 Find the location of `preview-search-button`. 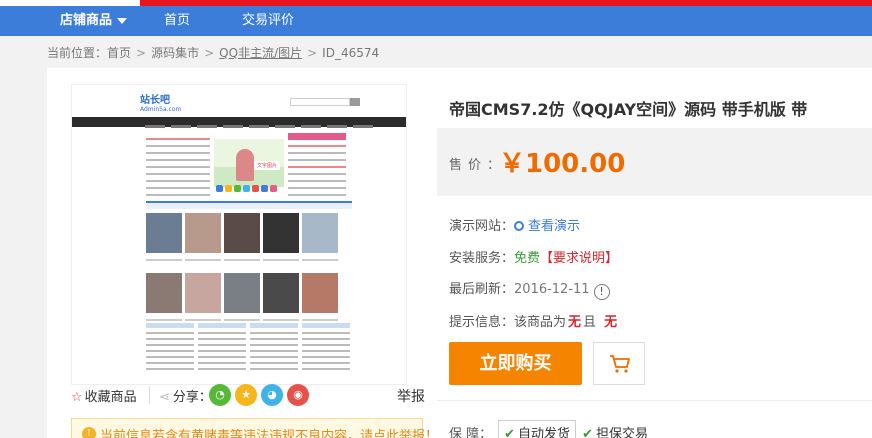

preview-search-button is located at coordinates (355, 102).